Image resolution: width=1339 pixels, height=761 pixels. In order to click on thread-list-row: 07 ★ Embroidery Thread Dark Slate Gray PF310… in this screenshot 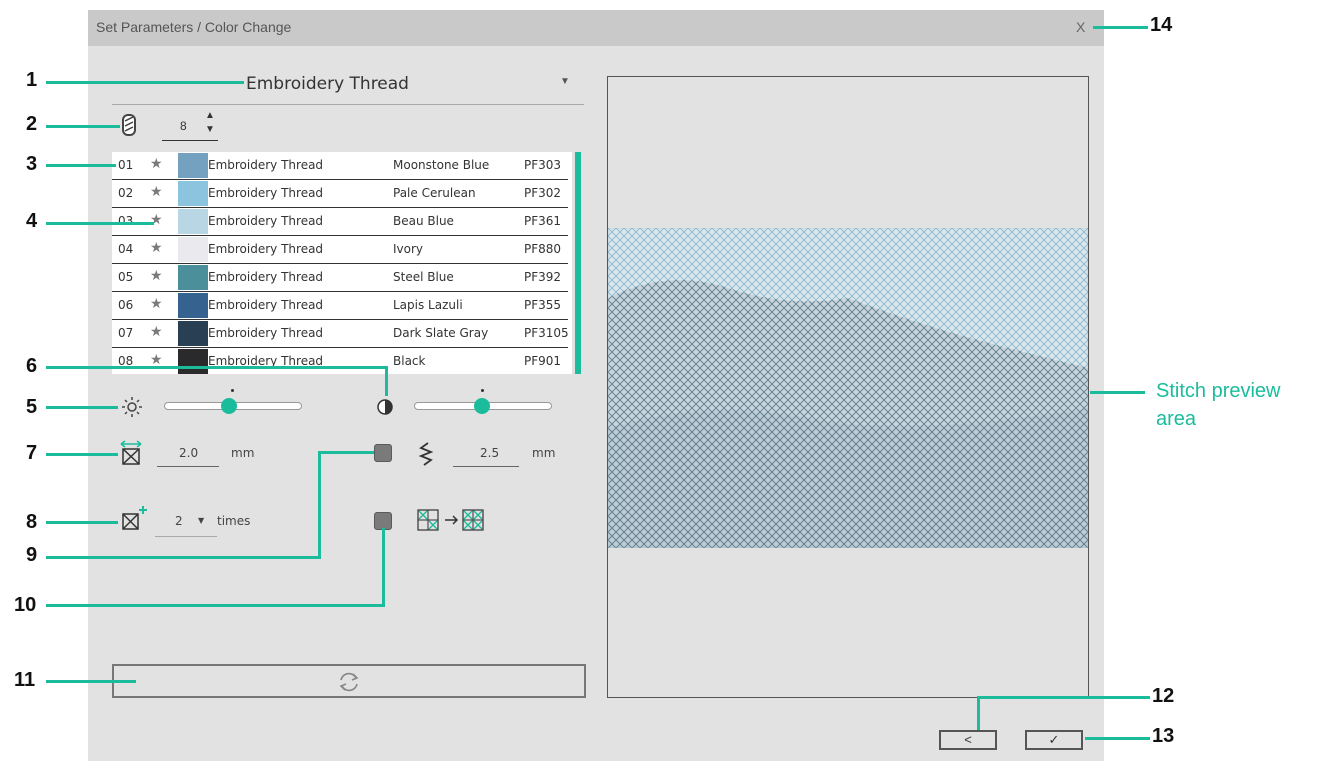, I will do `click(340, 334)`.